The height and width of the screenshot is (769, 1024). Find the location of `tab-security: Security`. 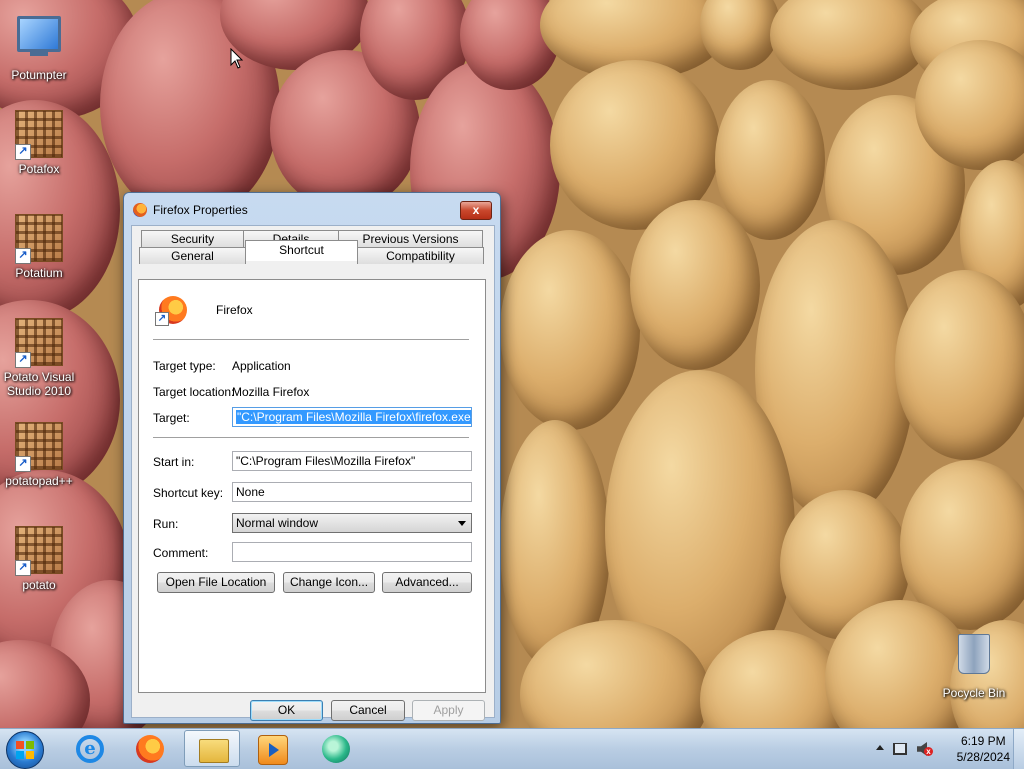

tab-security: Security is located at coordinates (192, 238).